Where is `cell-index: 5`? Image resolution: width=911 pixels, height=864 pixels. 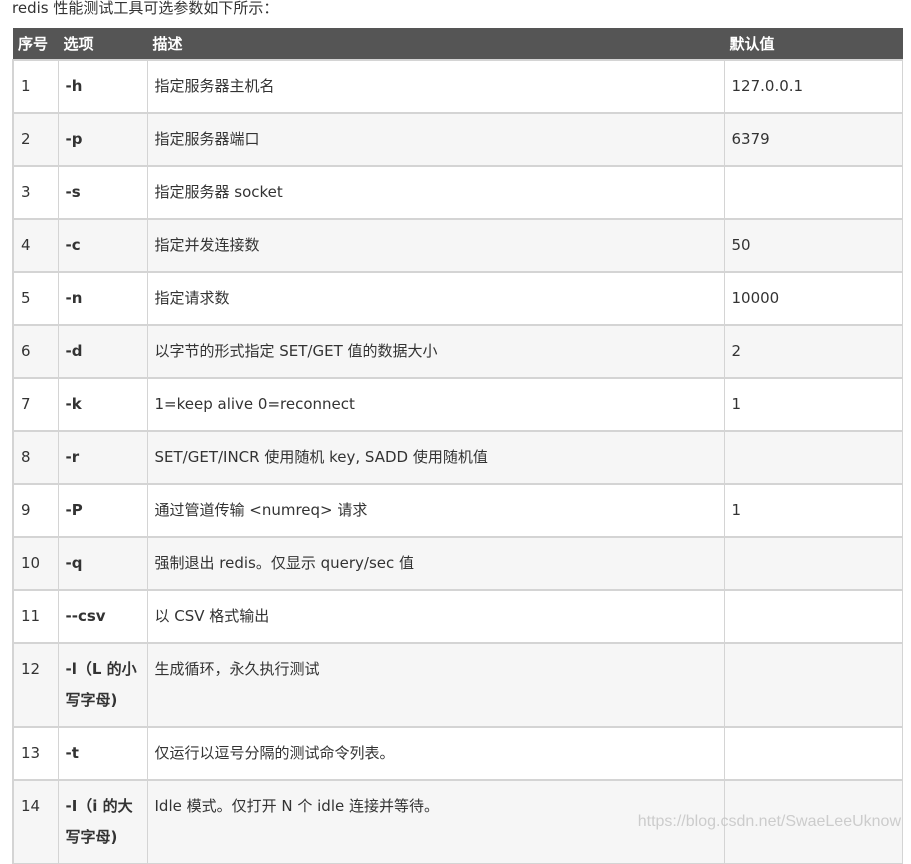
cell-index: 5 is located at coordinates (35, 298).